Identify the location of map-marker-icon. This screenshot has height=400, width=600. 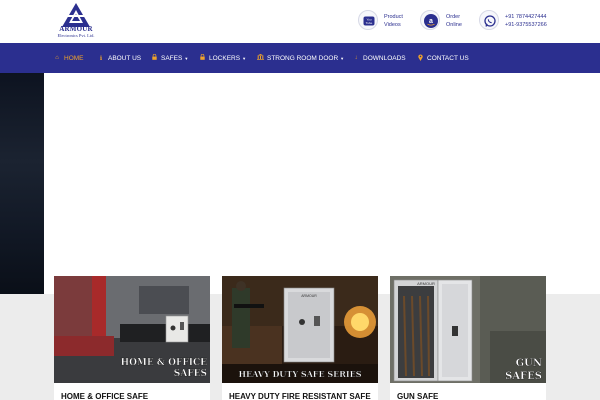
(420, 58).